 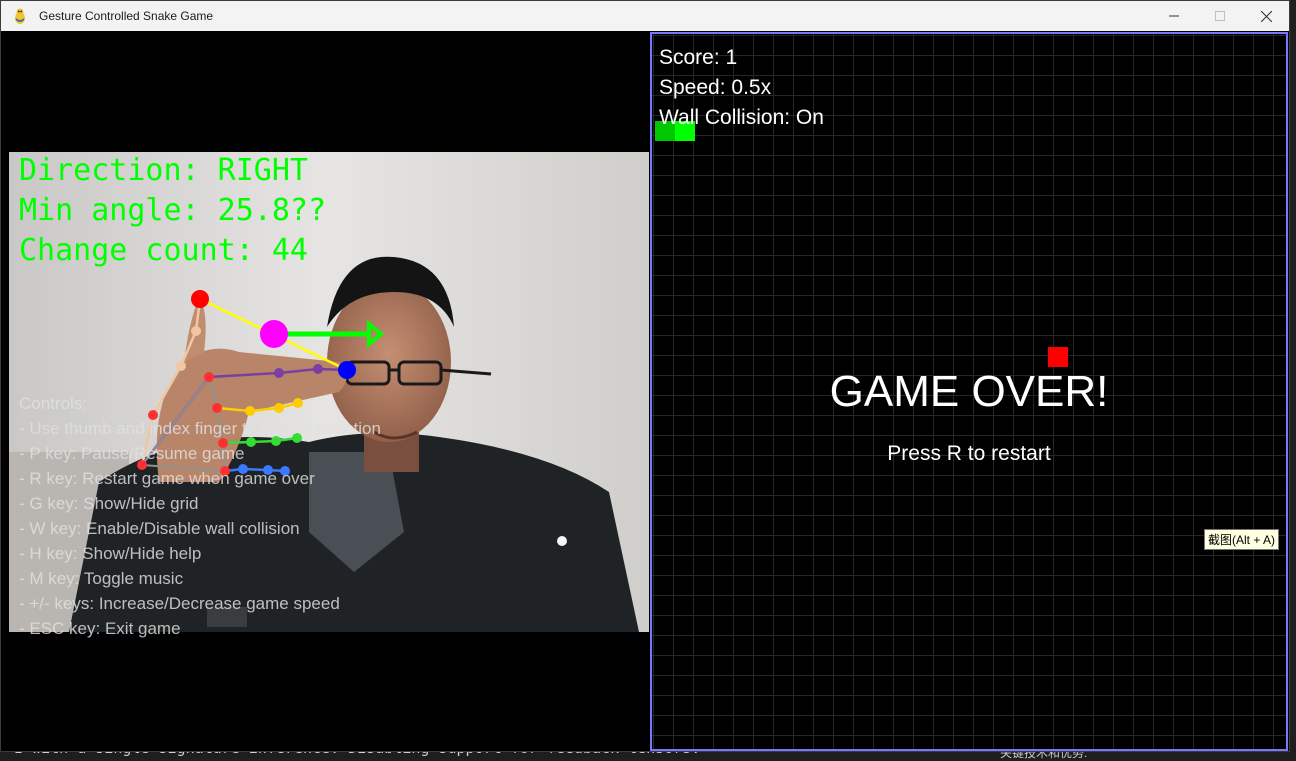 What do you see at coordinates (1242, 539) in the screenshot?
I see `screenshot-tooltip: 截图(Alt + A)` at bounding box center [1242, 539].